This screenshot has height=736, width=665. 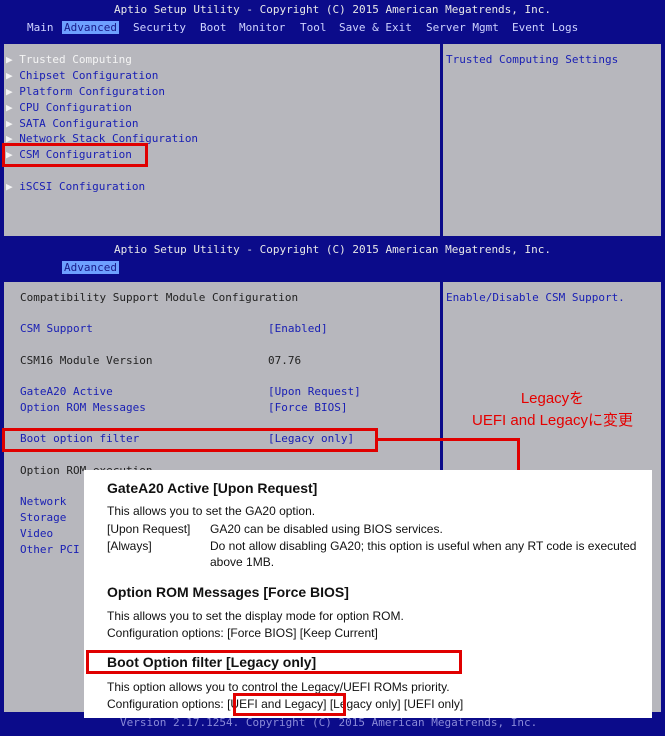 What do you see at coordinates (69, 107) in the screenshot?
I see `menu-item-cpu: ▶ CPU Configuration` at bounding box center [69, 107].